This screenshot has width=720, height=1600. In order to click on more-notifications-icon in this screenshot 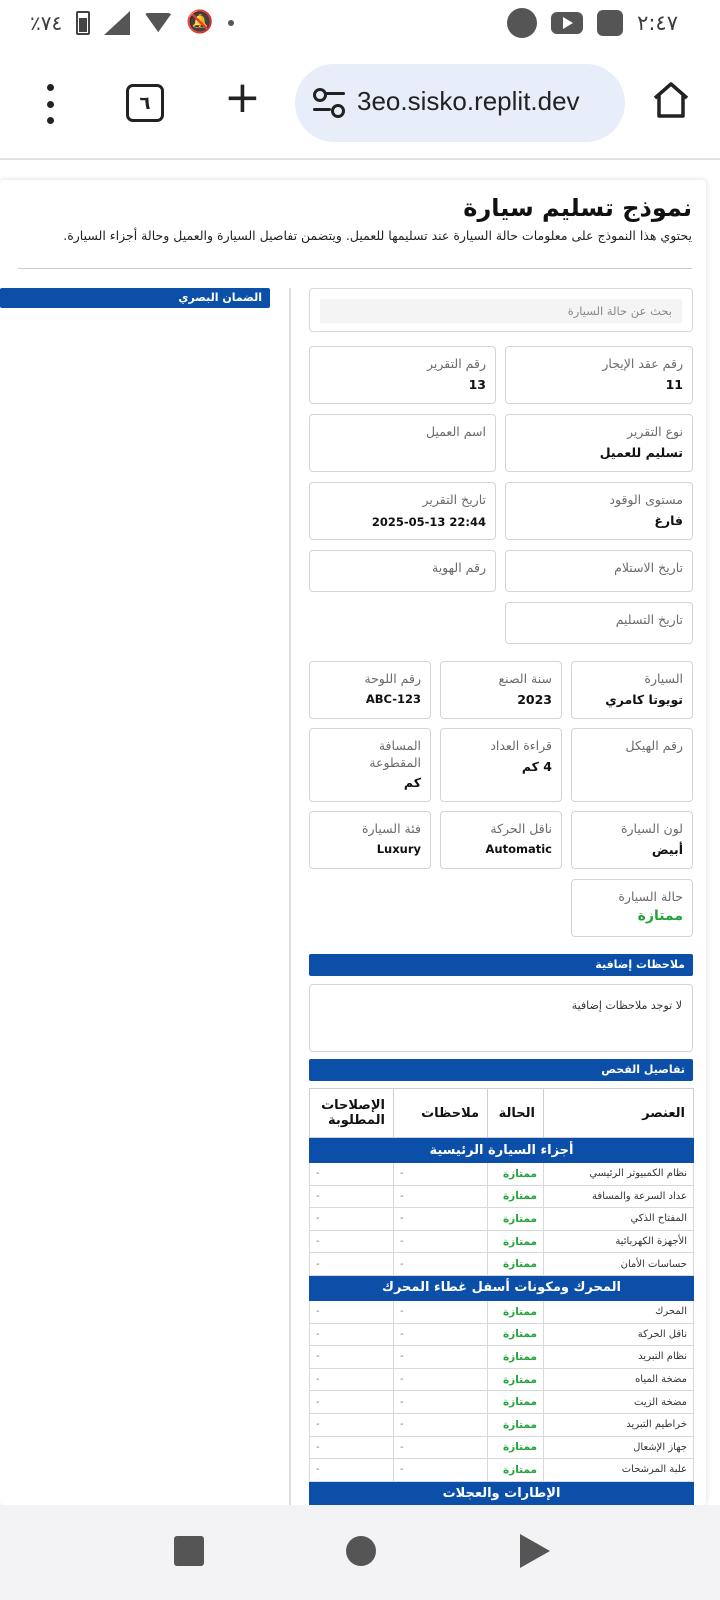, I will do `click(230, 22)`.